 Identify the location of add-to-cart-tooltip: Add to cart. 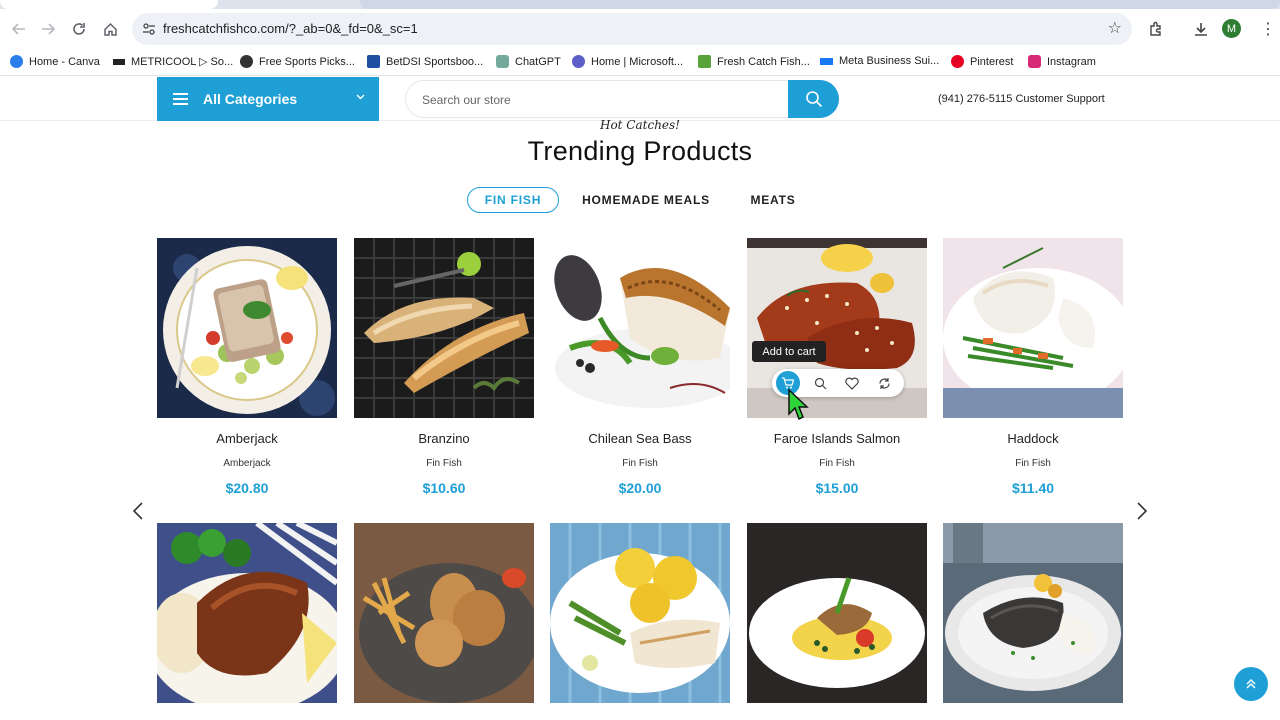
(789, 351).